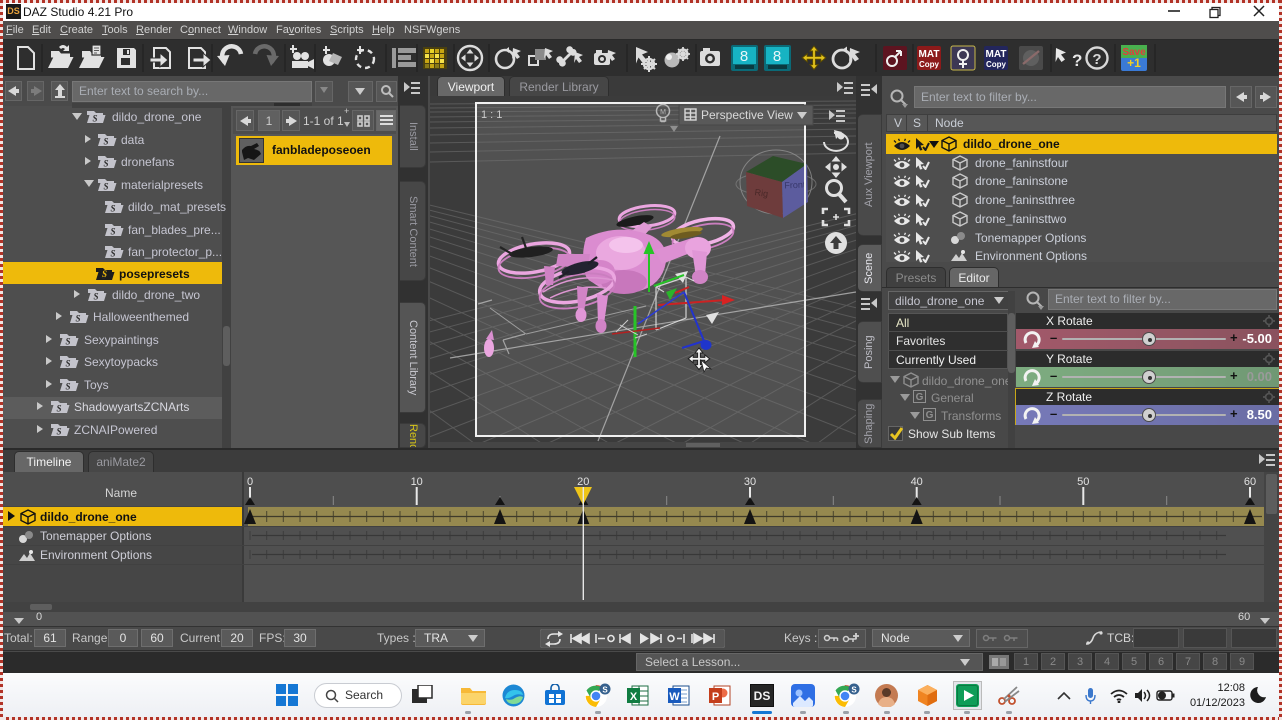 This screenshot has width=1282, height=720. What do you see at coordinates (917, 482) in the screenshot?
I see `svg-text: 40` at bounding box center [917, 482].